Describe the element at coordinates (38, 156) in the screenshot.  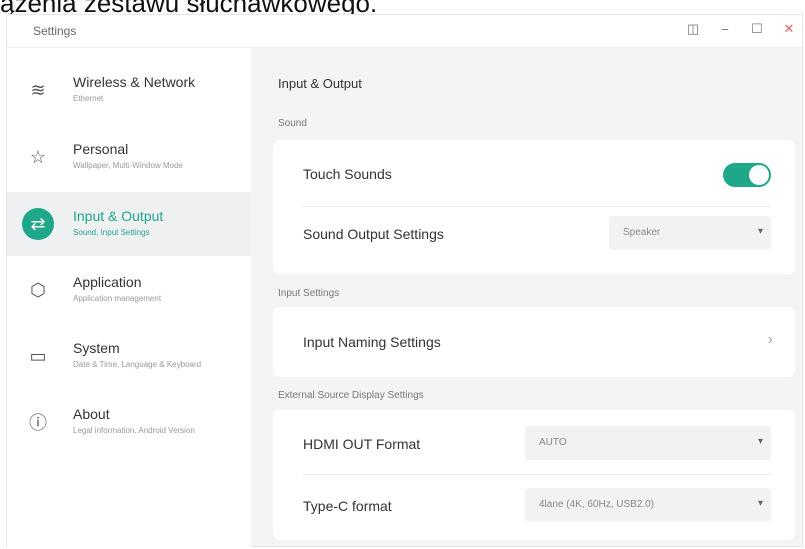
I see `star-icon: ☆` at that location.